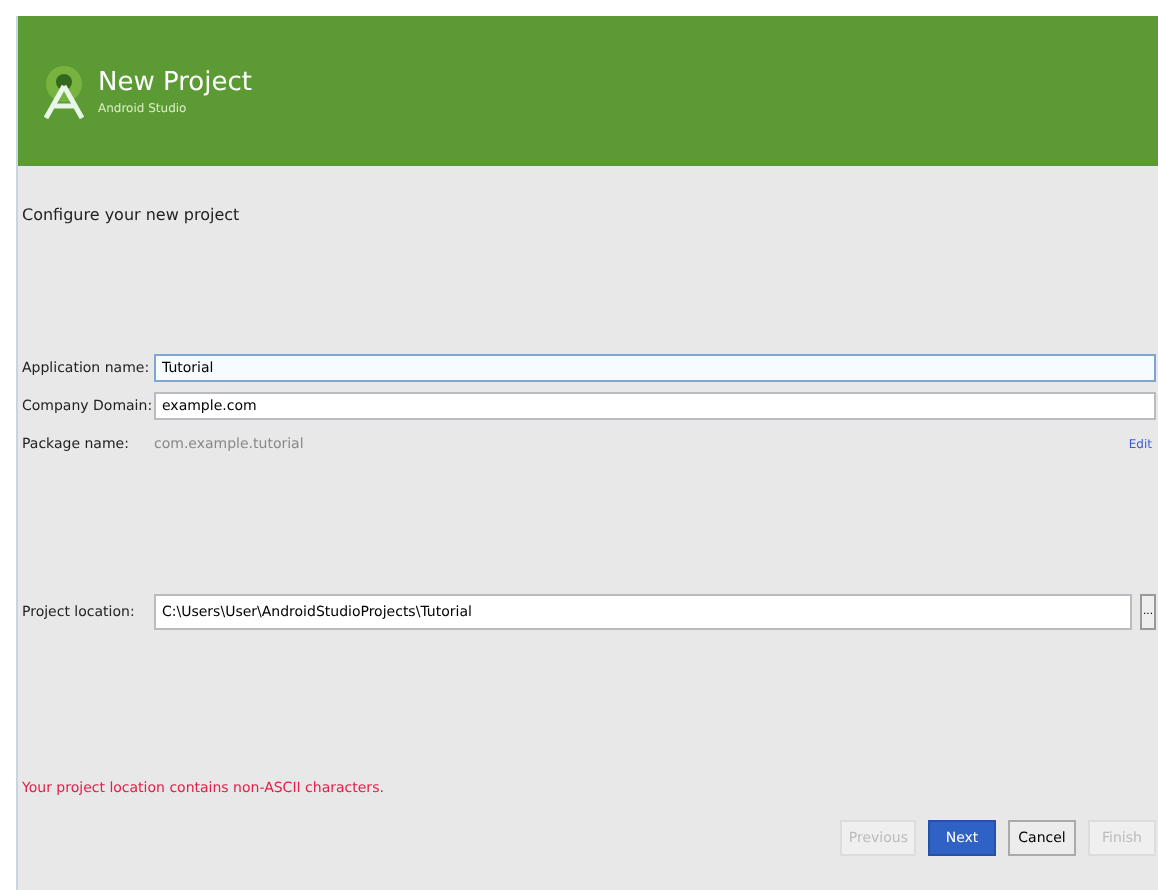  What do you see at coordinates (175, 82) in the screenshot?
I see `dialog-title: New Project` at bounding box center [175, 82].